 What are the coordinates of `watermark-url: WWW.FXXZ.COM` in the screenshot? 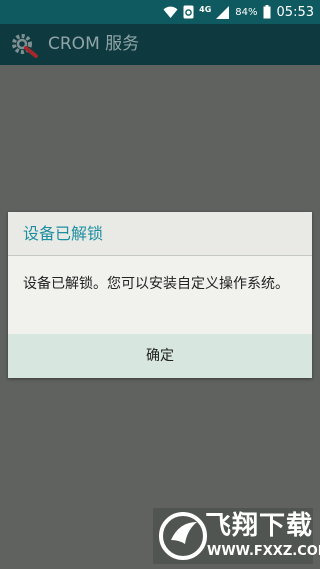 It's located at (263, 551).